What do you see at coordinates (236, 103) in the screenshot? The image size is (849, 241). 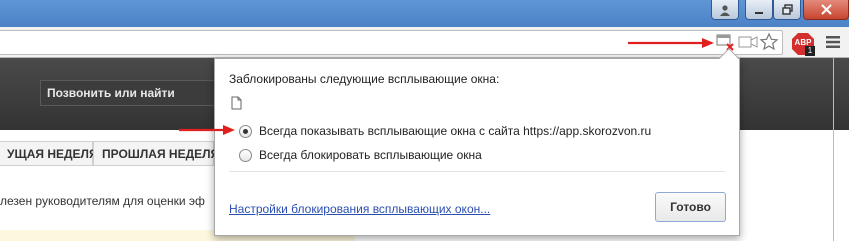 I see `file-icon` at bounding box center [236, 103].